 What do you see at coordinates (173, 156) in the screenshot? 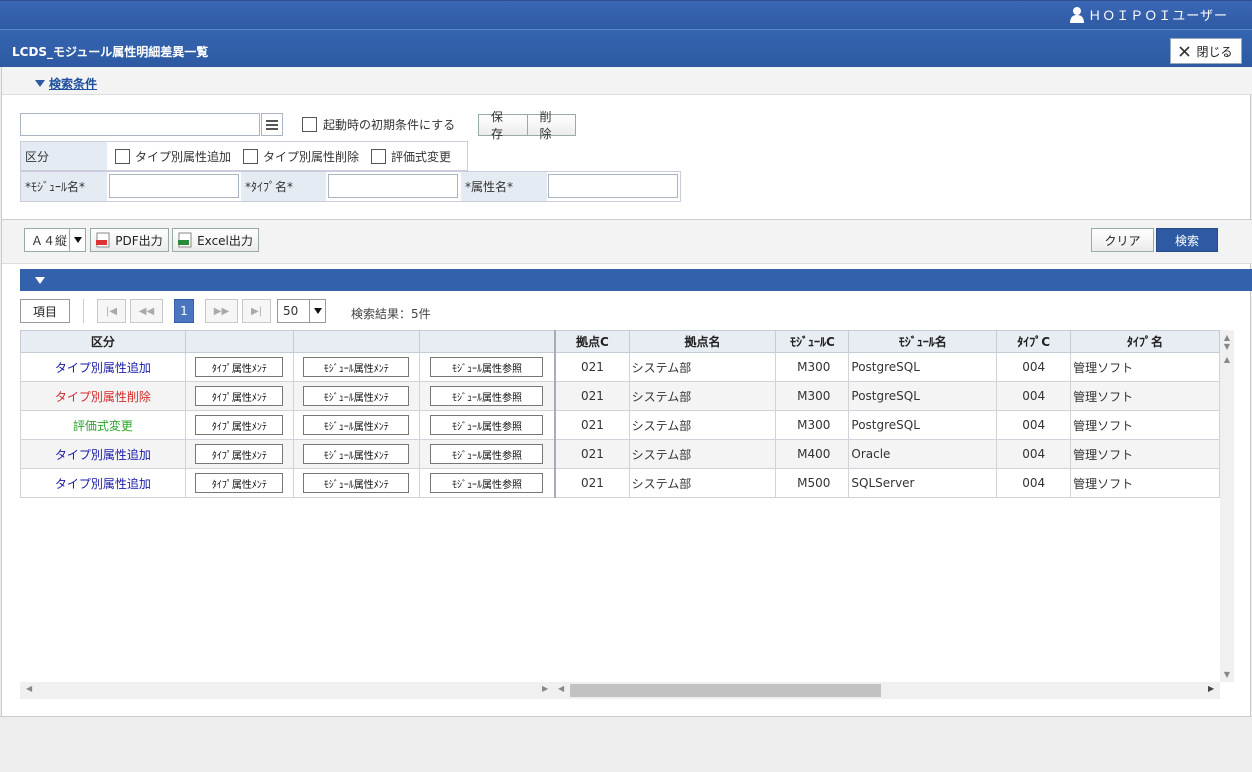
I see `kubun-option-add: タイプ別属性追加` at bounding box center [173, 156].